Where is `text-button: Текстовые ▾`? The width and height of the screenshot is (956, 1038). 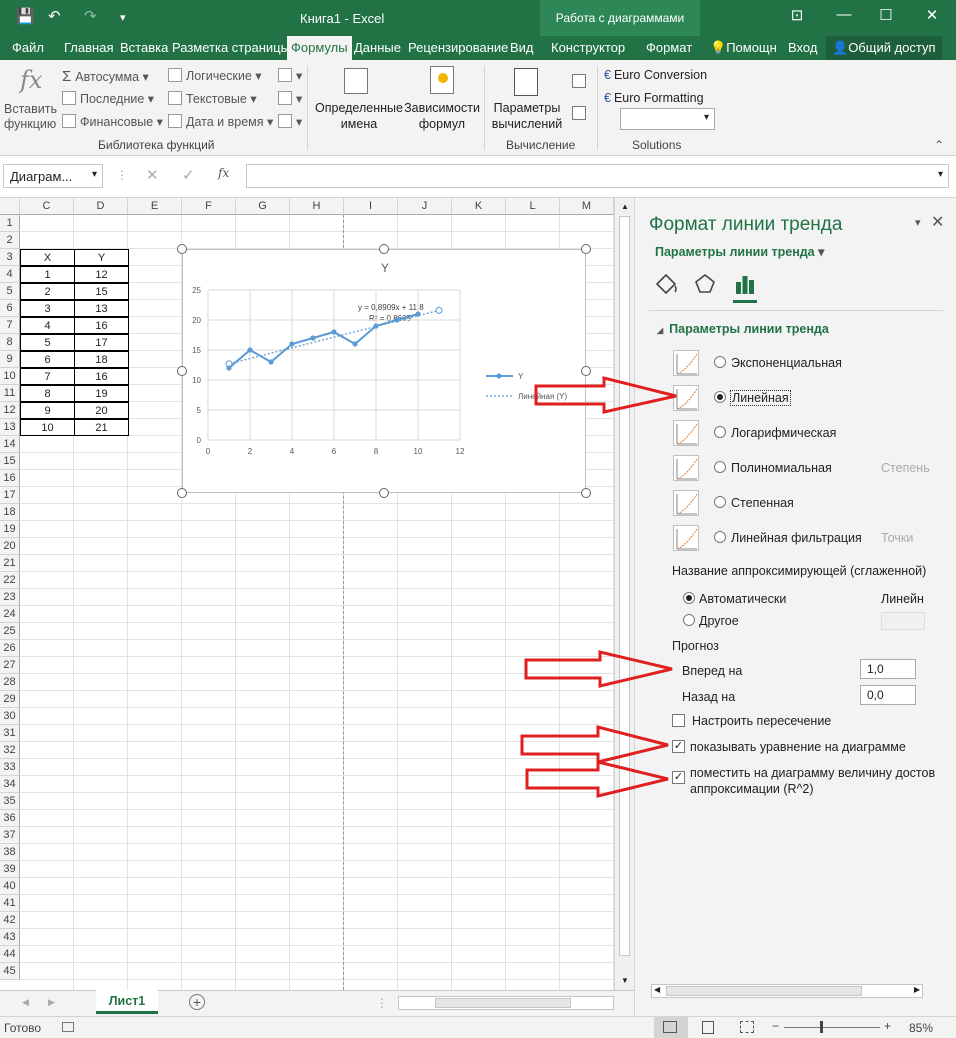
text-button: Текстовые ▾ is located at coordinates (212, 98).